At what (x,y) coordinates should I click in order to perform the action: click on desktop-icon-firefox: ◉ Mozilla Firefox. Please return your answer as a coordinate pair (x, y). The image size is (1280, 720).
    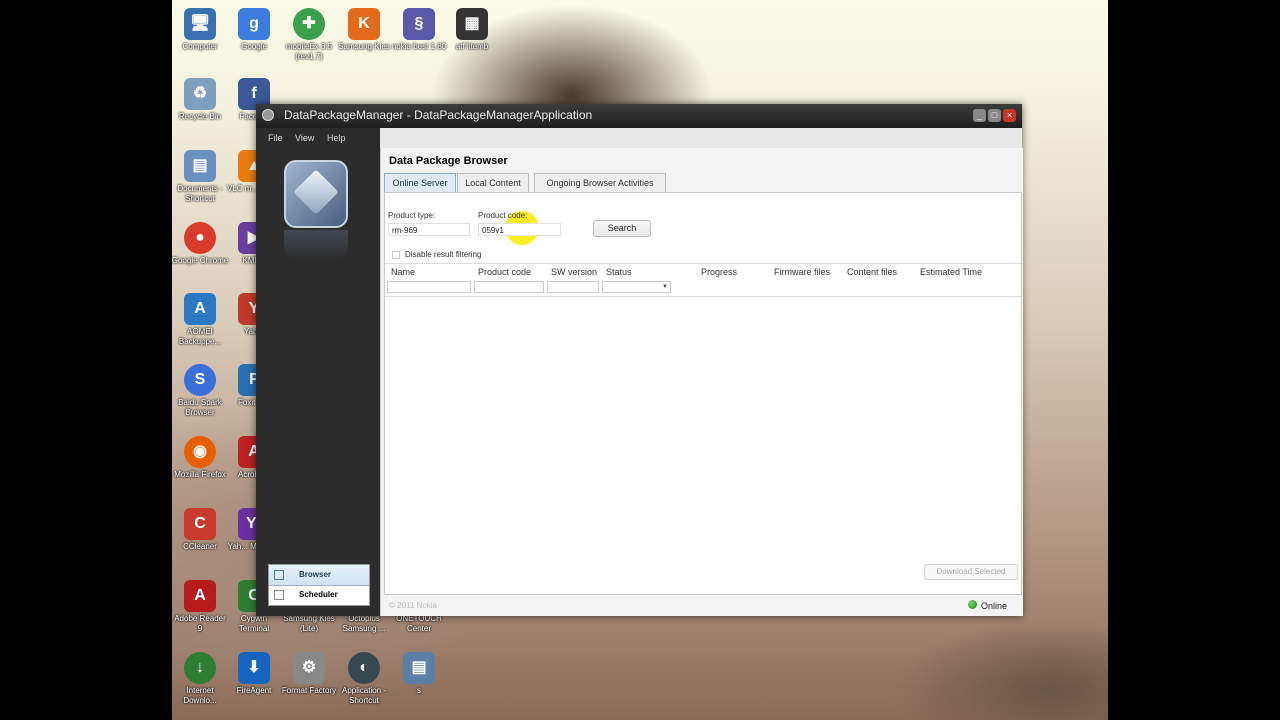
    Looking at the image, I should click on (200, 458).